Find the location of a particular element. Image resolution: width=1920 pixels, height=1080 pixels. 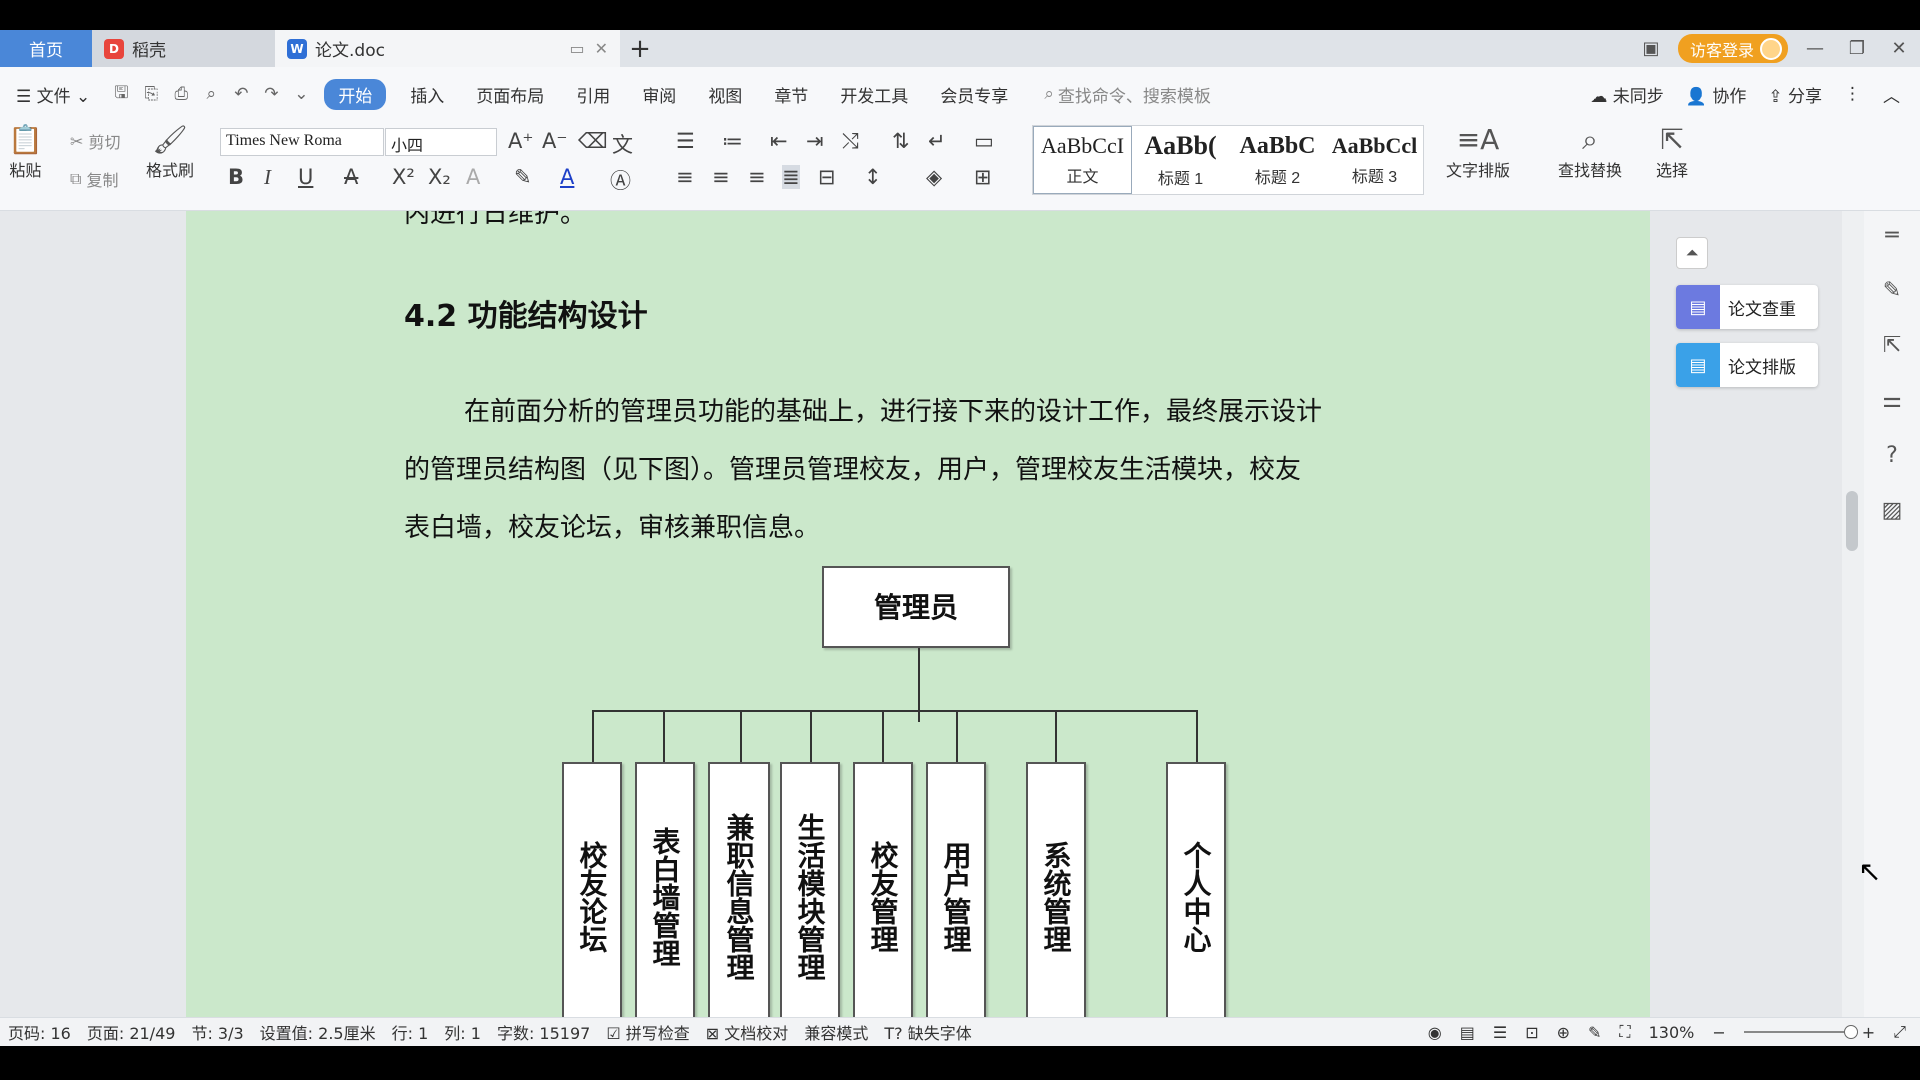

fullscreen-icon: ⤢ is located at coordinates (1899, 1032).